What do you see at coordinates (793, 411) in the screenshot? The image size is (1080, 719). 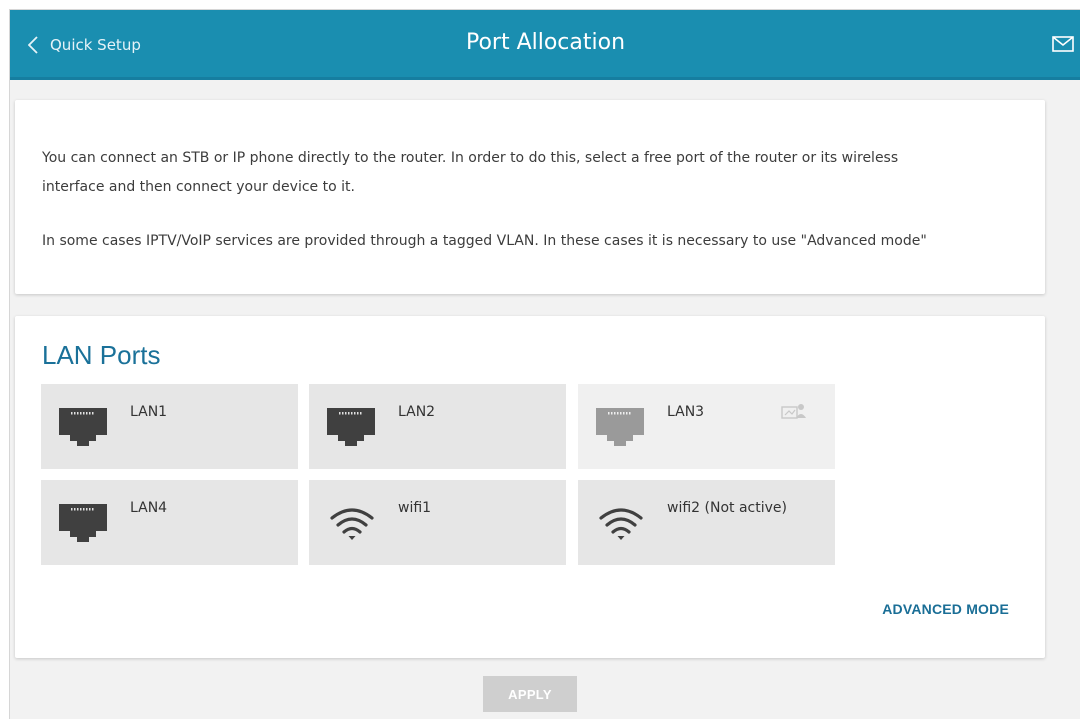 I see `connected-device-icon` at bounding box center [793, 411].